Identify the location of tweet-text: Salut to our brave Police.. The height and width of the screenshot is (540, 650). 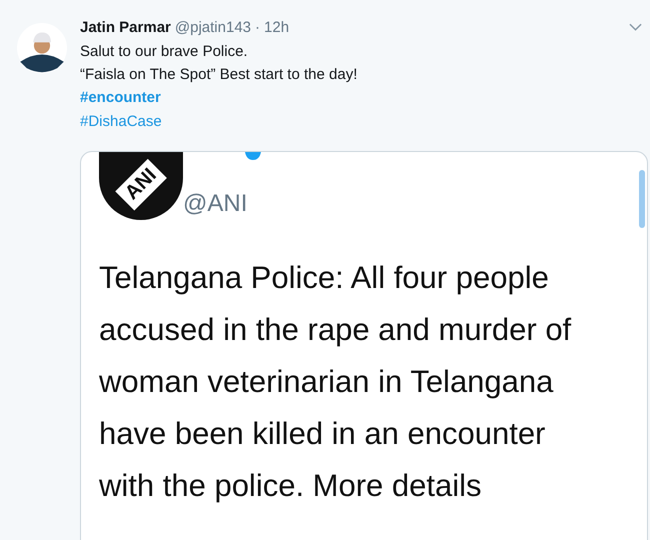
(164, 51).